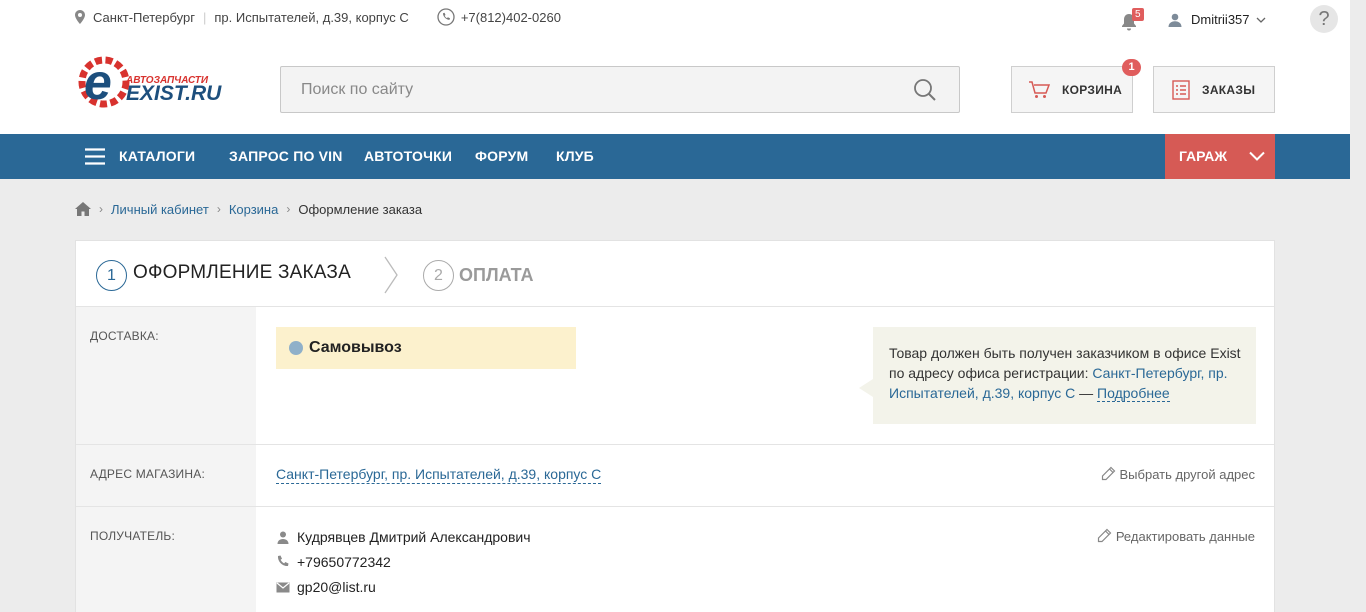 The image size is (1366, 612). I want to click on home-icon, so click(83, 209).